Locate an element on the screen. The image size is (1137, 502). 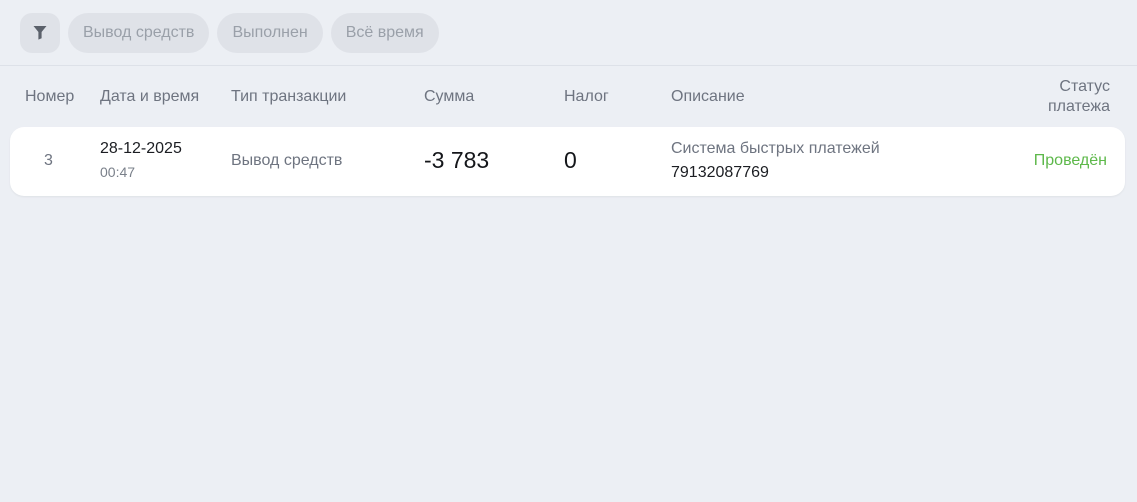
row-type: Вывод средств is located at coordinates (287, 160).